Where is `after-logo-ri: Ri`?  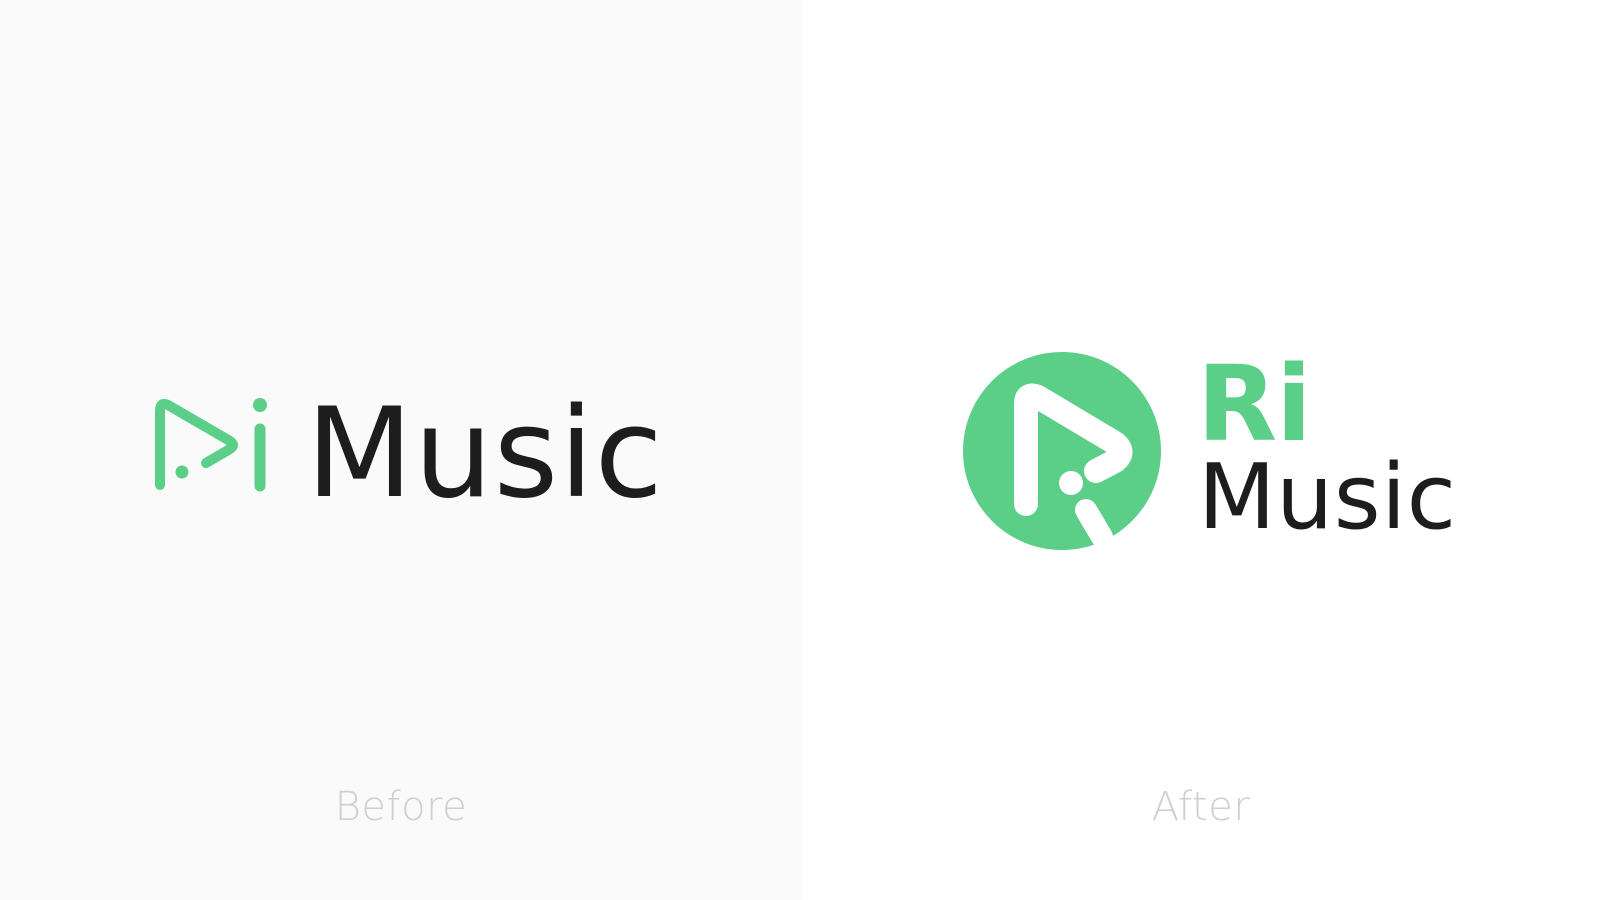
after-logo-ri: Ri is located at coordinates (1254, 404).